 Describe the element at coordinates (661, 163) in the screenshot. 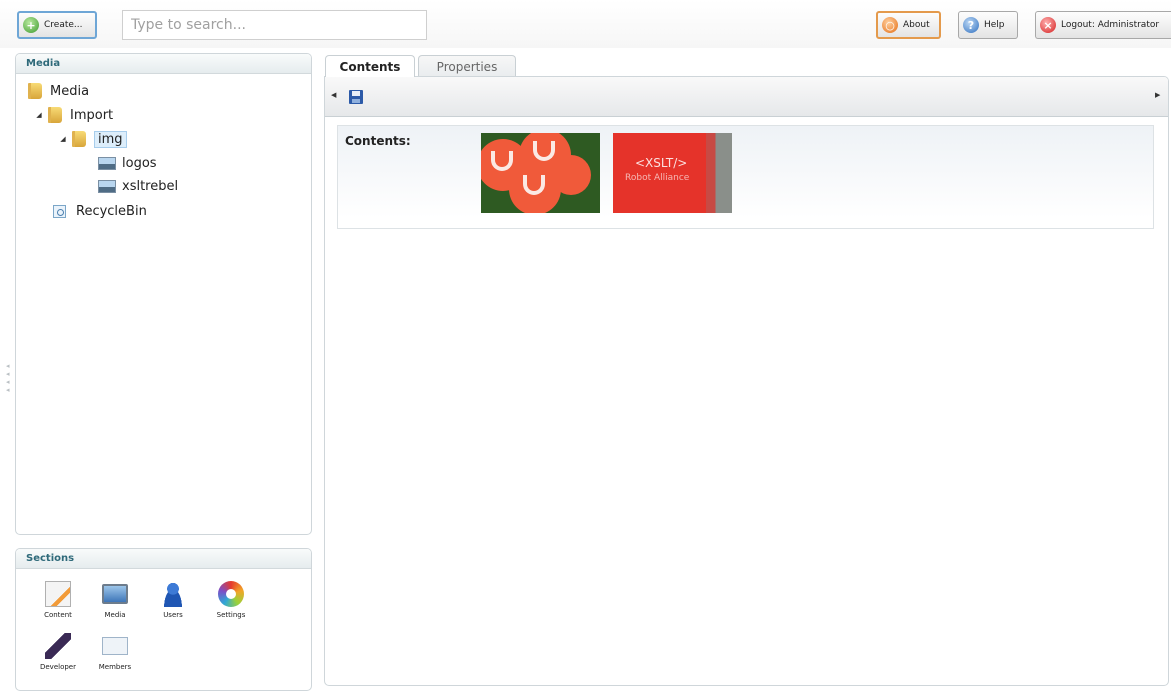

I see `shirt-text-line1: <XSLT/>` at that location.